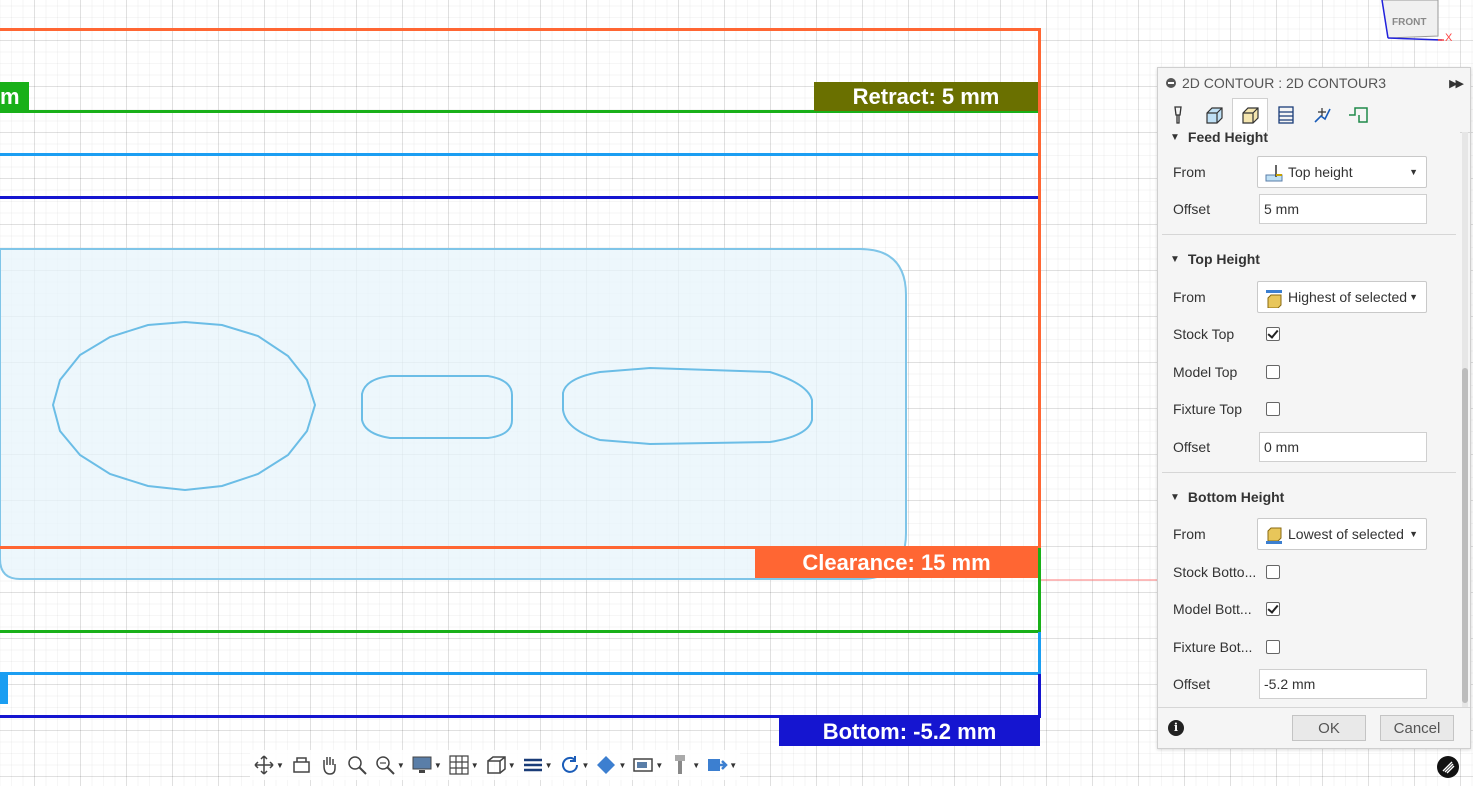  Describe the element at coordinates (1039, 288) in the screenshot. I see `clearance-right-edge` at that location.